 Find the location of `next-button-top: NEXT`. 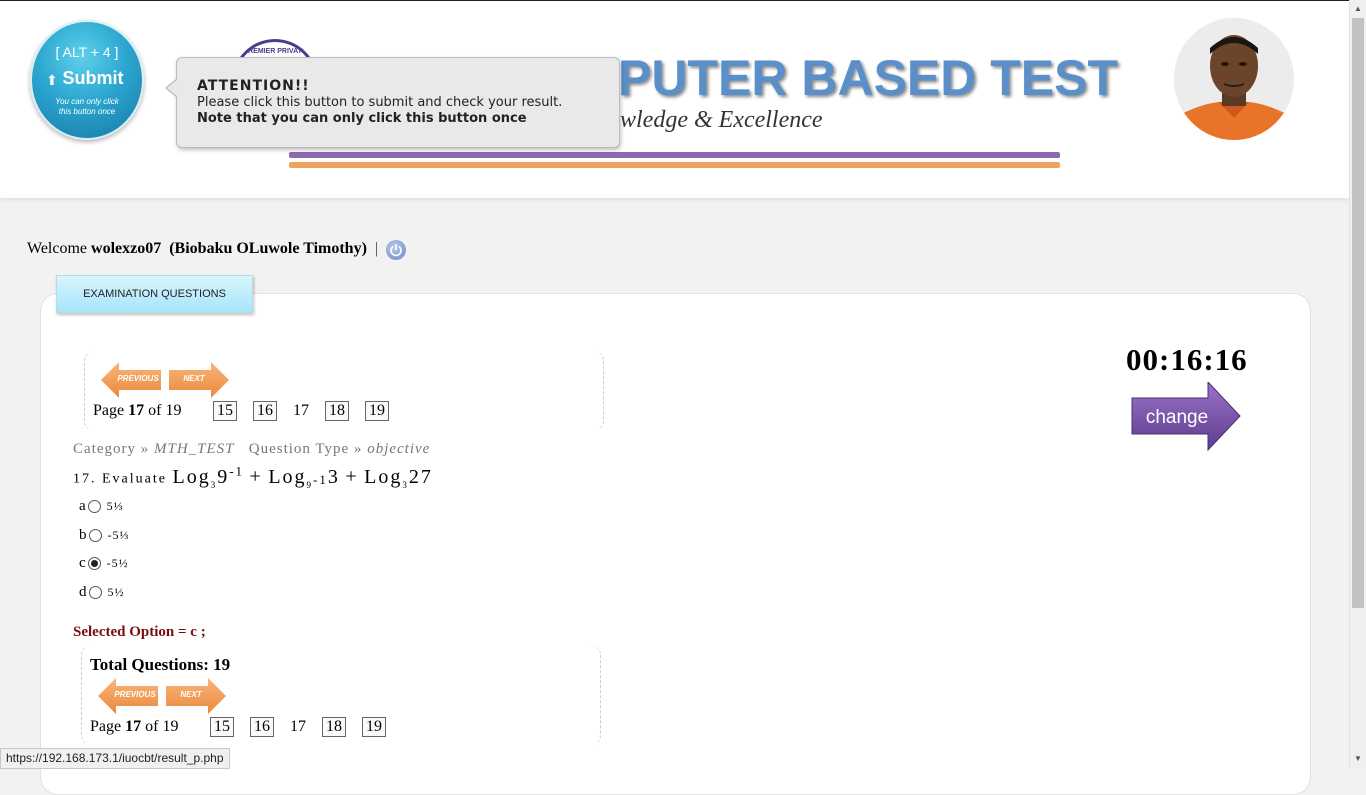

next-button-top: NEXT is located at coordinates (200, 380).